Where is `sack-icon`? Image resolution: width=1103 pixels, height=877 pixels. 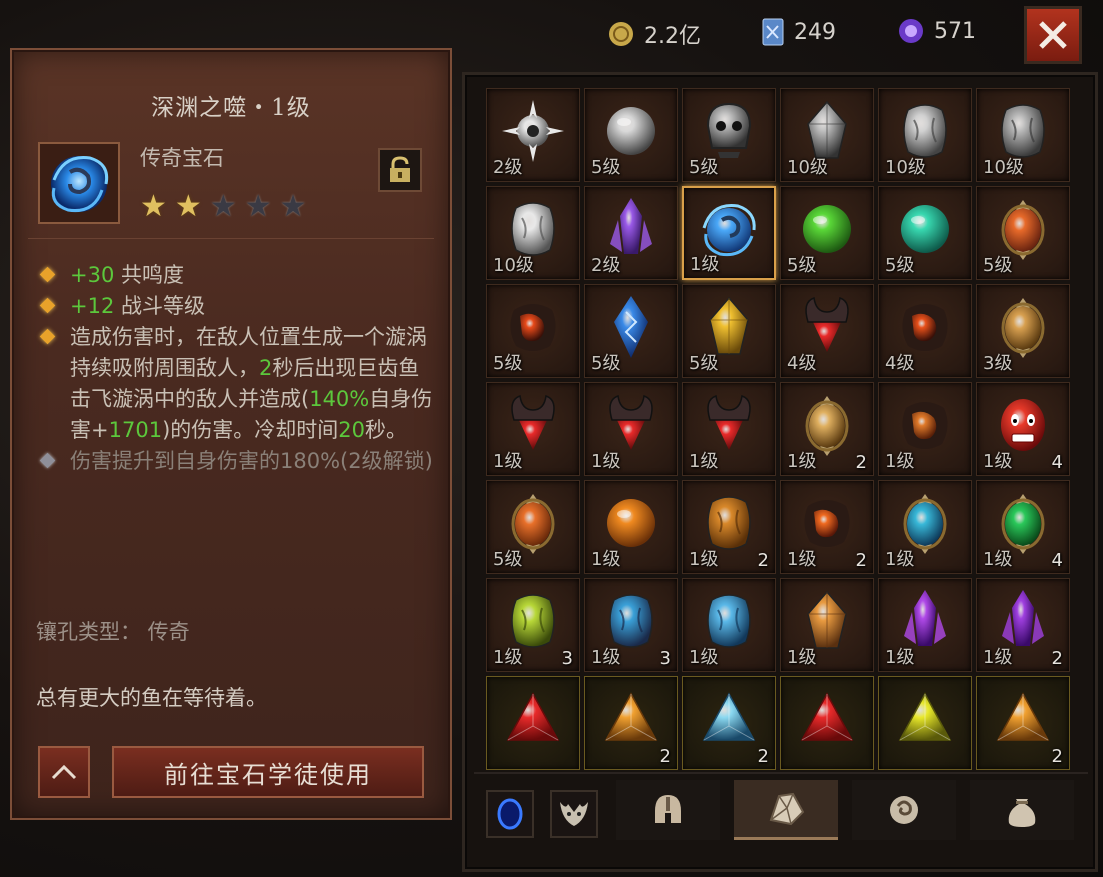
sack-icon is located at coordinates (1022, 813).